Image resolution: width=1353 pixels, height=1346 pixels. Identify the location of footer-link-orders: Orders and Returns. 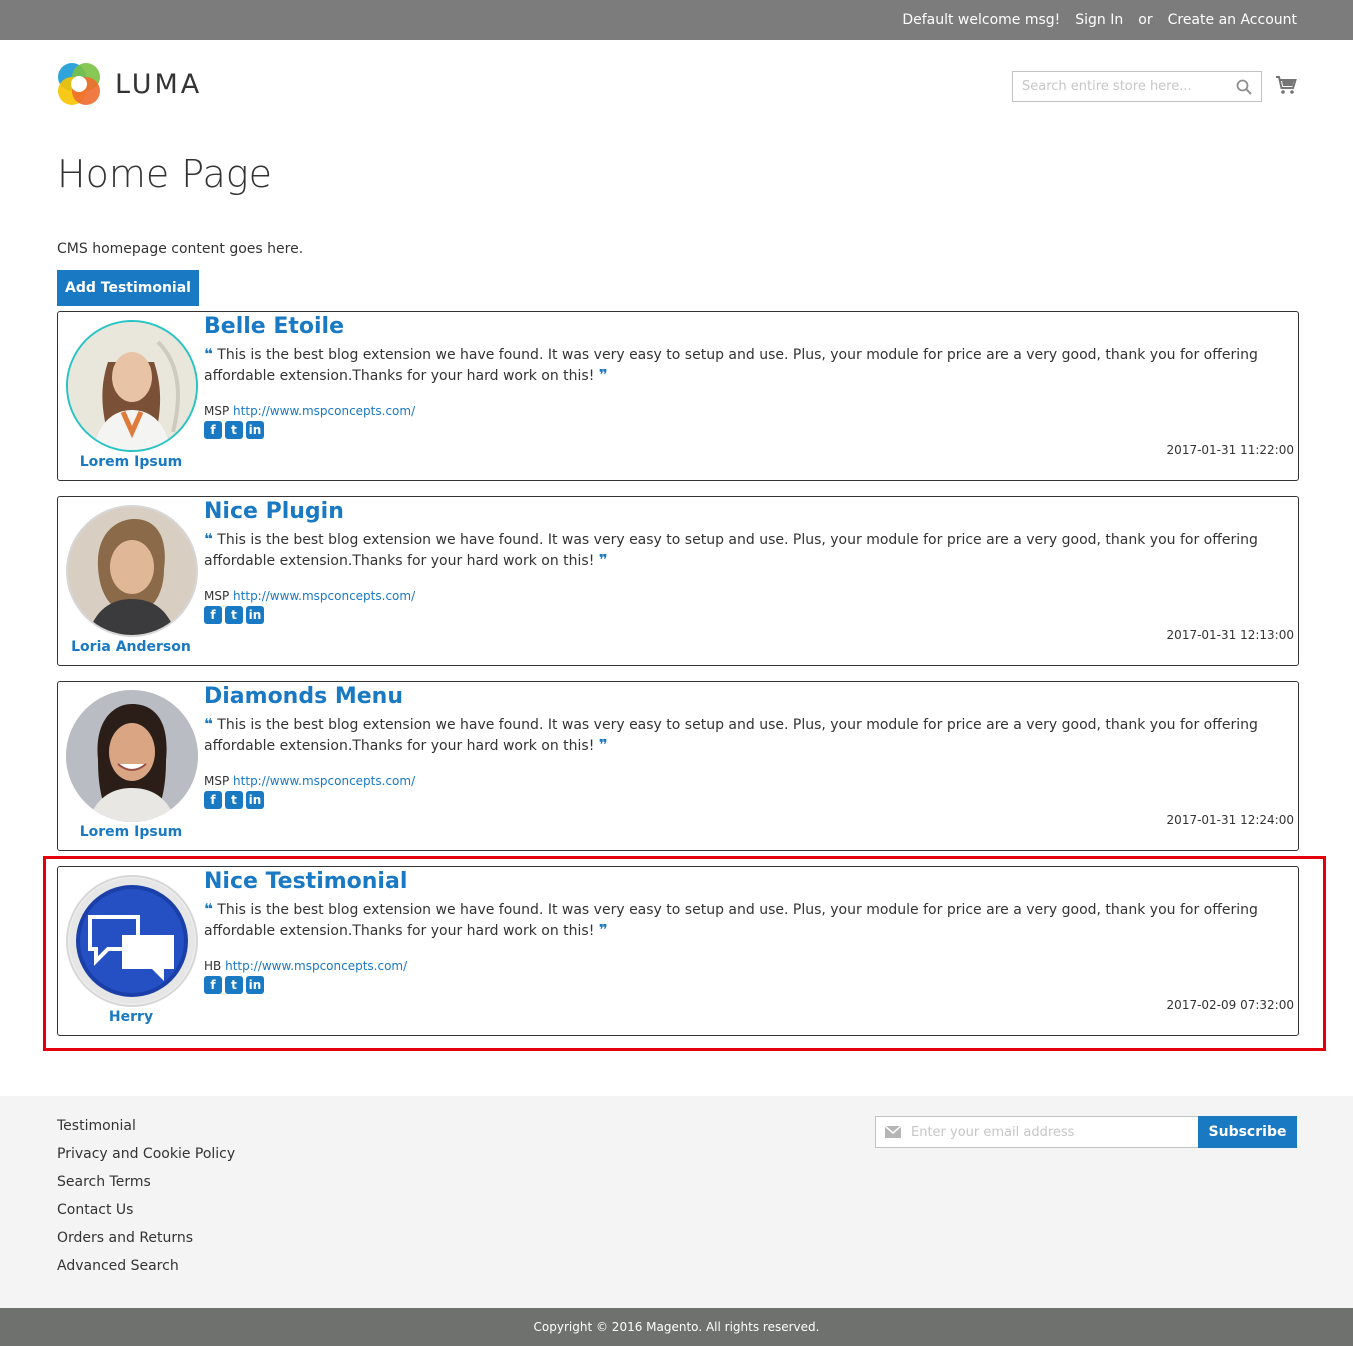
(146, 1242).